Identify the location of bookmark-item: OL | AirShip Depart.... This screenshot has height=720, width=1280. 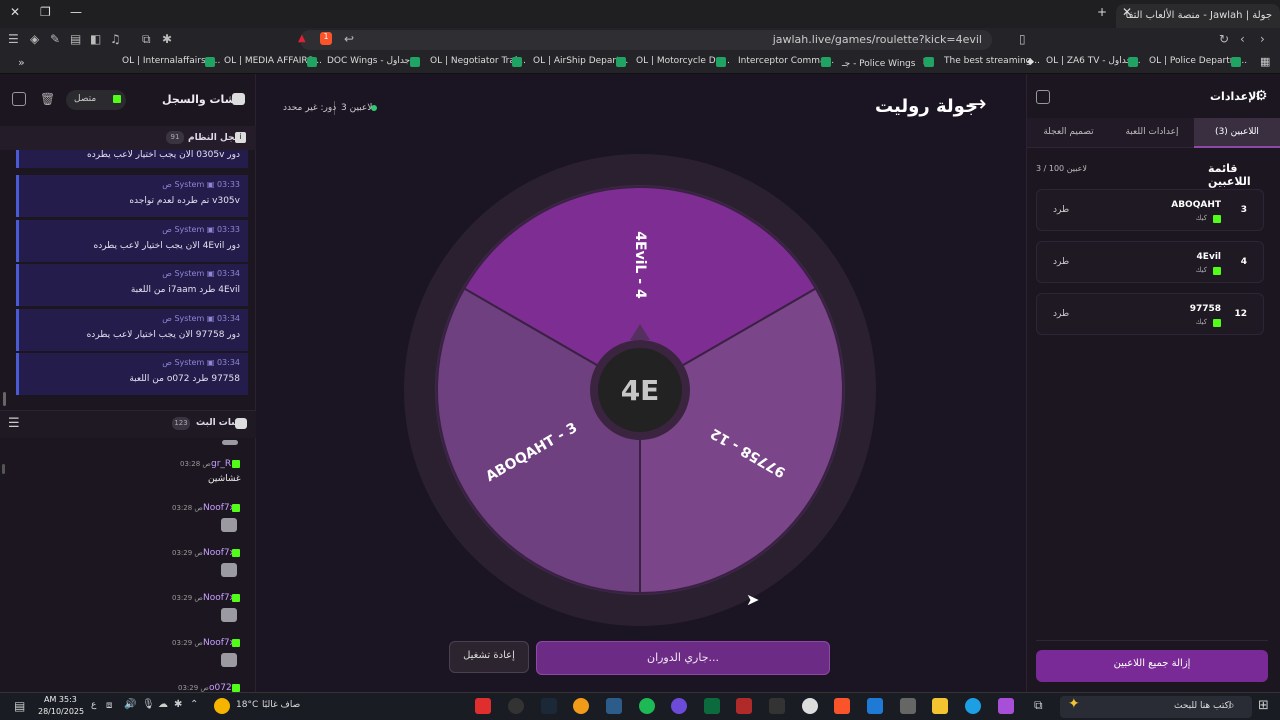
(580, 61).